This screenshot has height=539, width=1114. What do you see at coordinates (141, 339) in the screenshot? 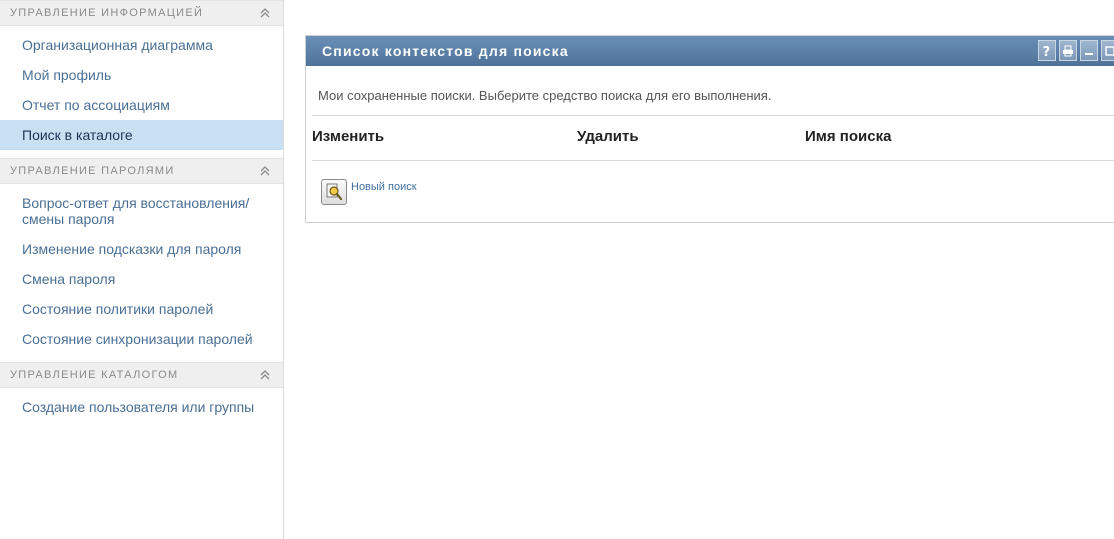
I see `sidebar-item-password-sync-status: Состояние синхронизации паролей` at bounding box center [141, 339].